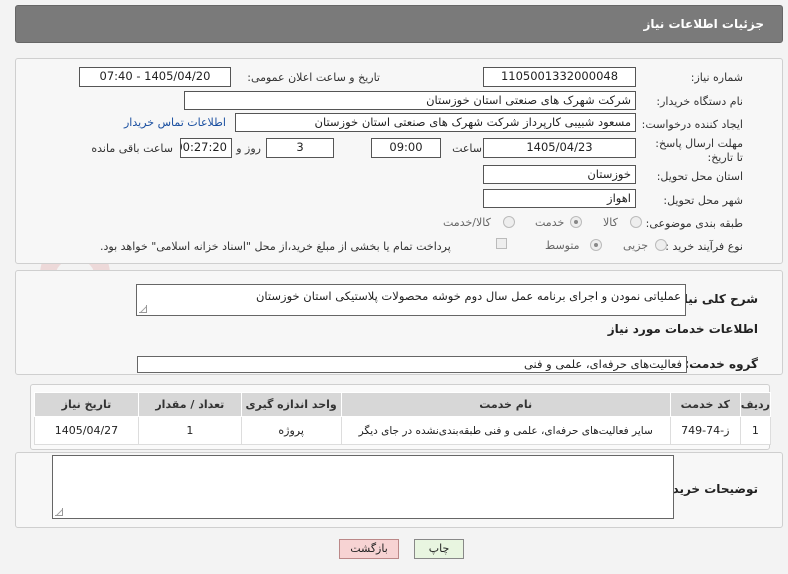  What do you see at coordinates (175, 122) in the screenshot?
I see `buyer-contact-link: اطلاعات تماس خریدار` at bounding box center [175, 122].